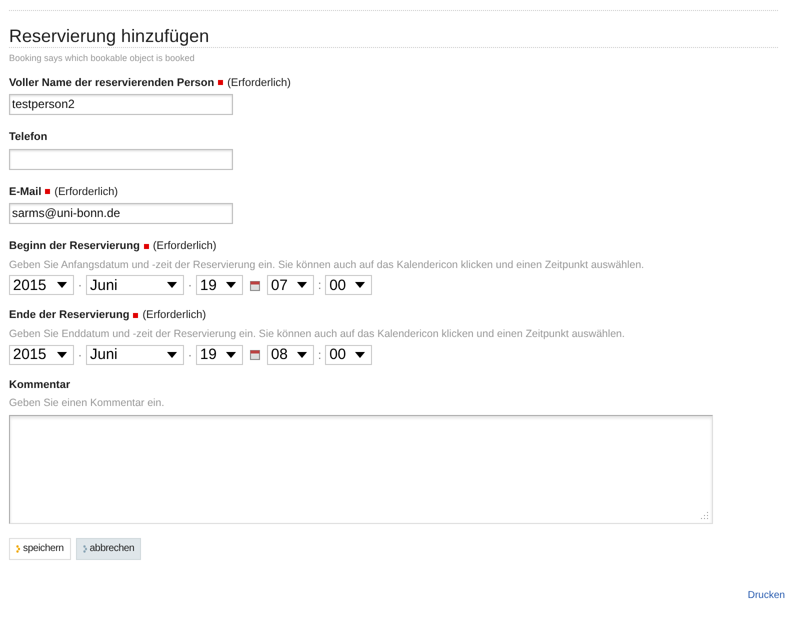 The image size is (787, 622). What do you see at coordinates (766, 595) in the screenshot?
I see `print-link: Drucken` at bounding box center [766, 595].